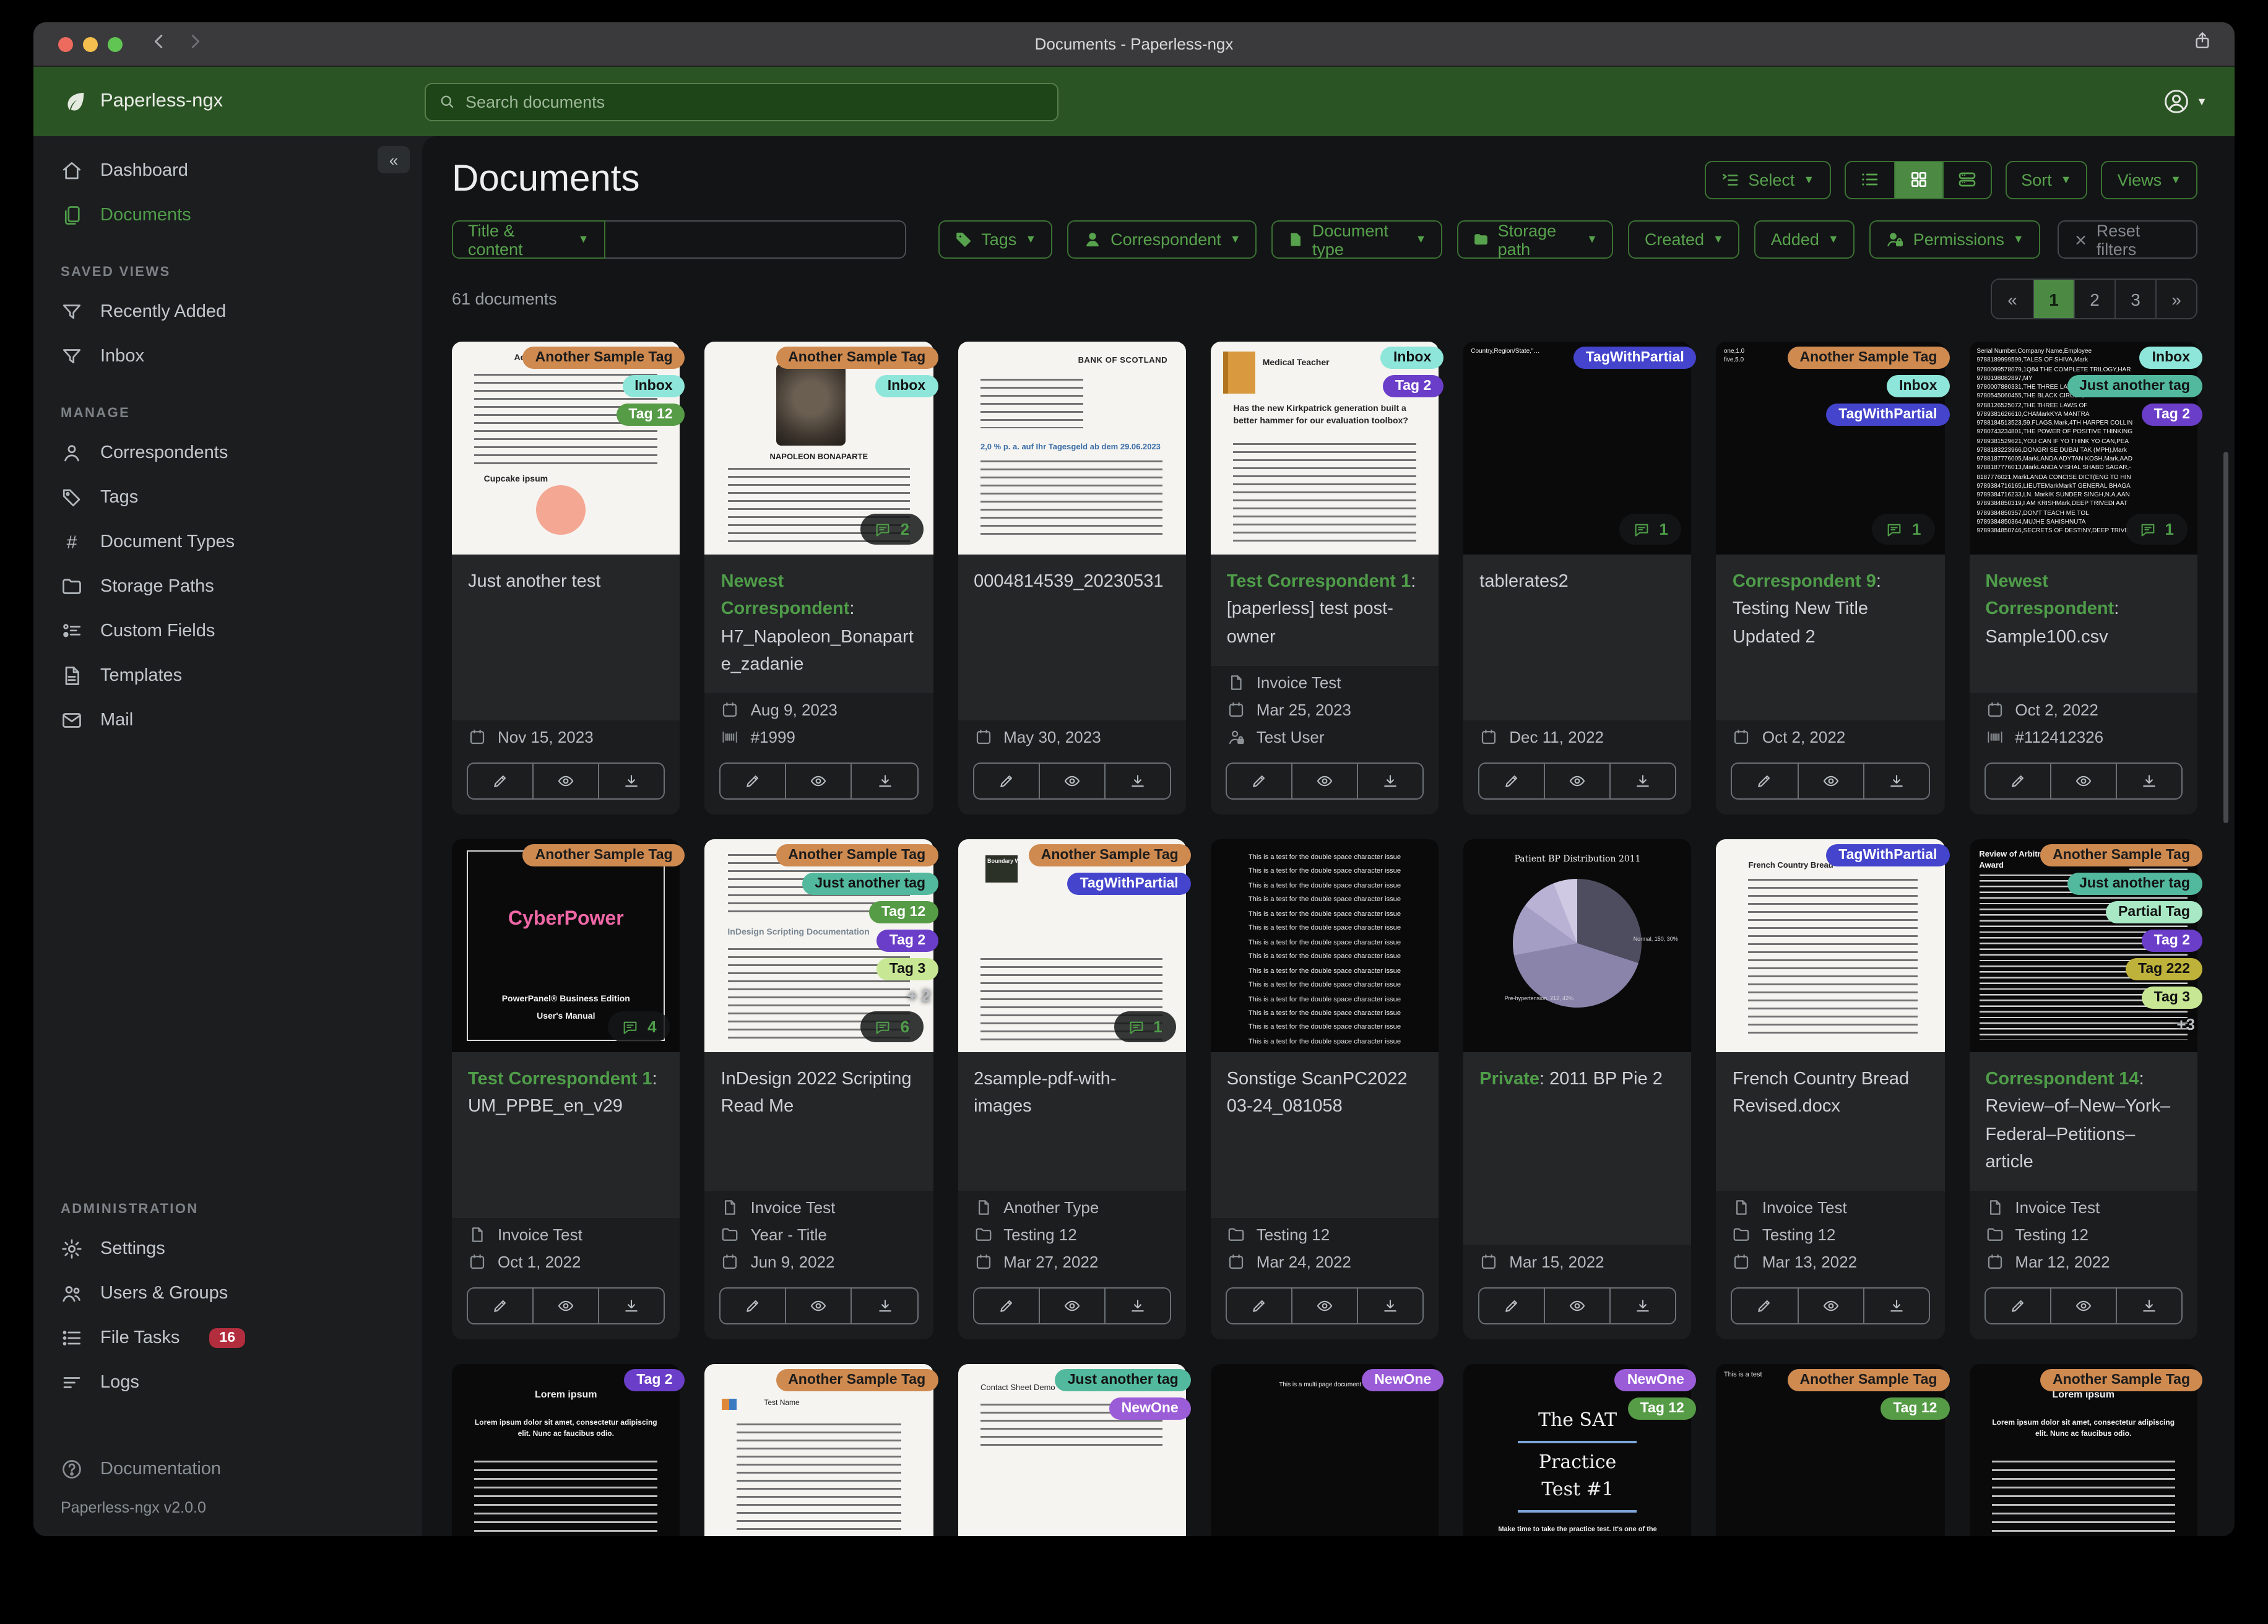 The height and width of the screenshot is (1624, 2268). Describe the element at coordinates (1768, 179) in the screenshot. I see `select-button: Select ▼` at that location.